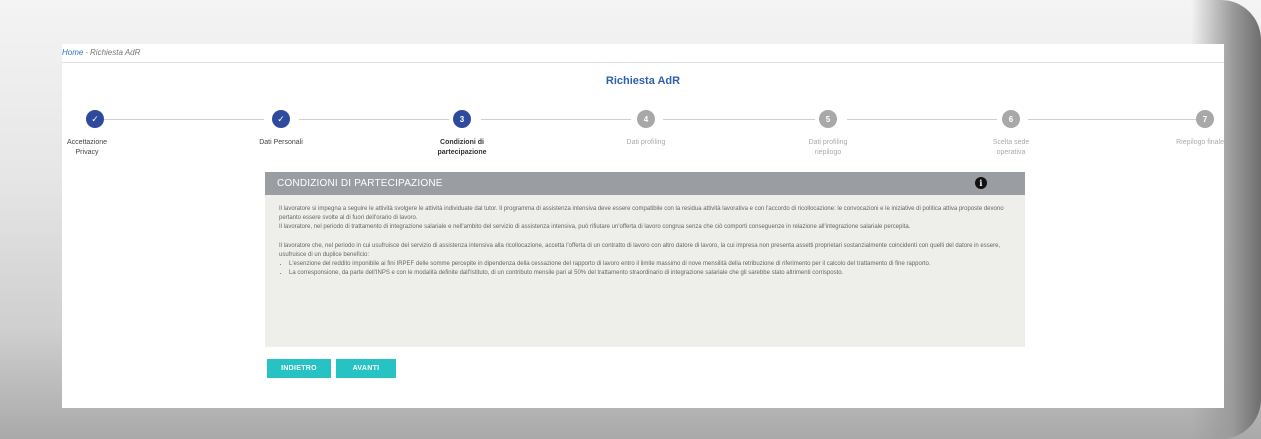  Describe the element at coordinates (360, 183) in the screenshot. I see `panel-title: CONDIZIONI DI PARTECIPAZIONE` at that location.